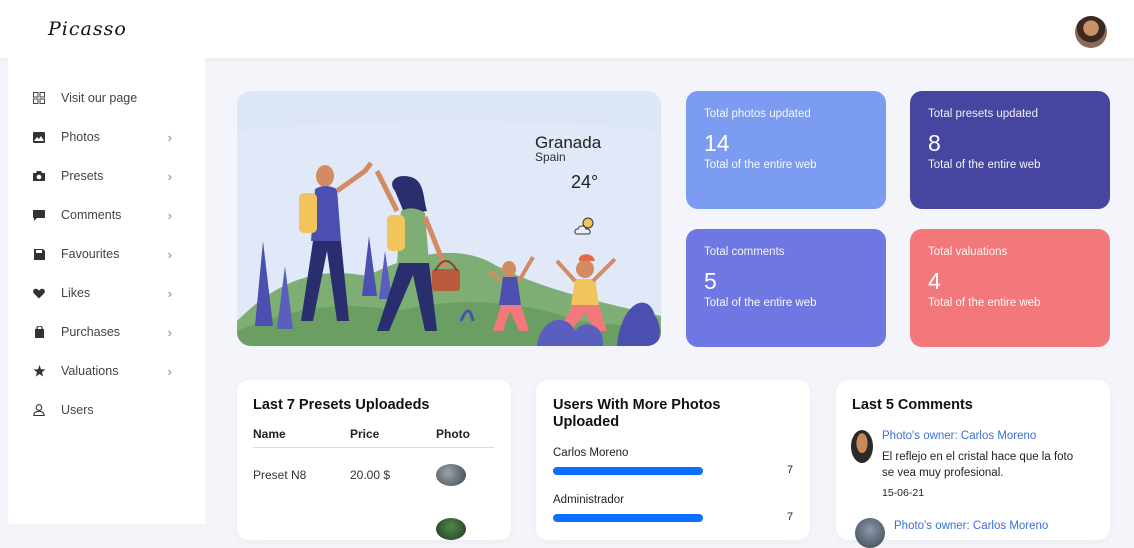  Describe the element at coordinates (584, 226) in the screenshot. I see `partly-cloudy-icon` at that location.